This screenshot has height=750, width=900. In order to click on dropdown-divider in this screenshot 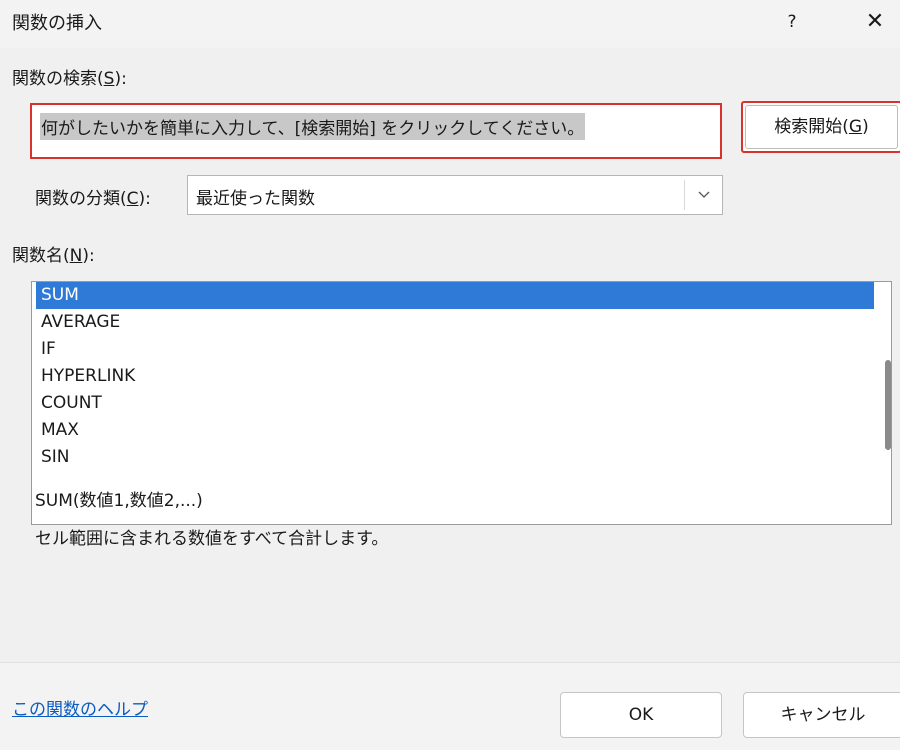, I will do `click(684, 195)`.